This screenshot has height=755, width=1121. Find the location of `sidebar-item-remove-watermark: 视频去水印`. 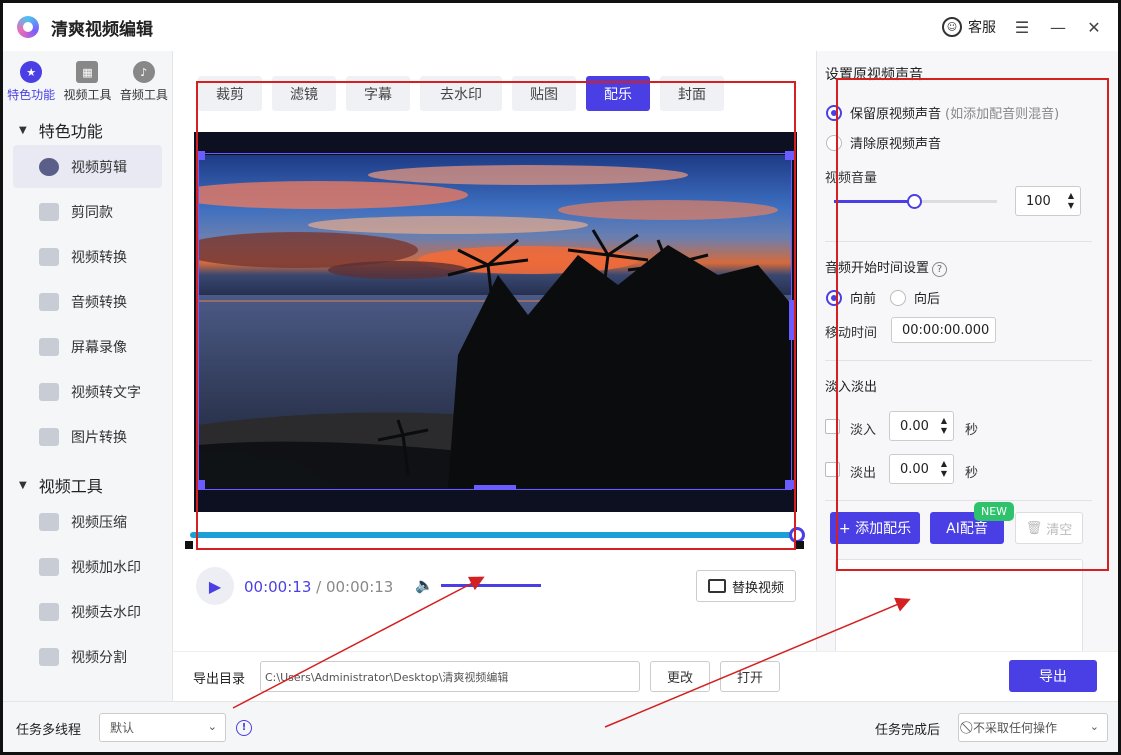

sidebar-item-remove-watermark: 视频去水印 is located at coordinates (87, 611).